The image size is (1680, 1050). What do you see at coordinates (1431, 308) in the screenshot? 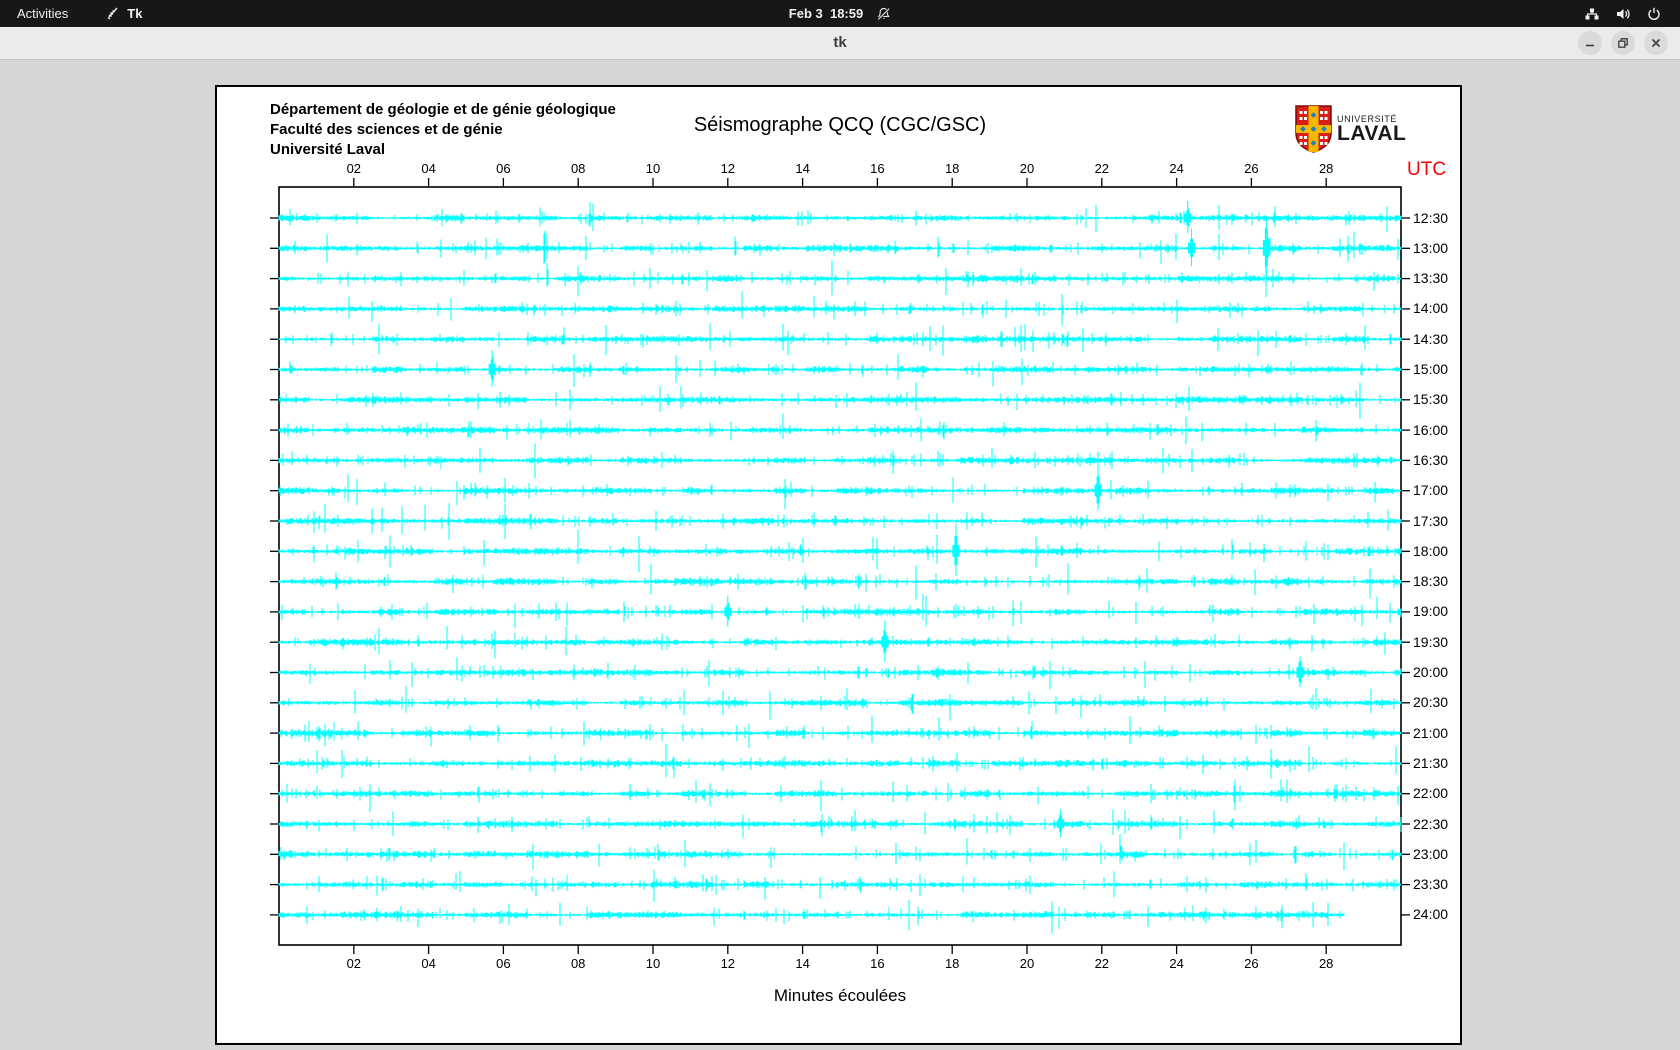
I see `utc-time-label: 14:00` at bounding box center [1431, 308].